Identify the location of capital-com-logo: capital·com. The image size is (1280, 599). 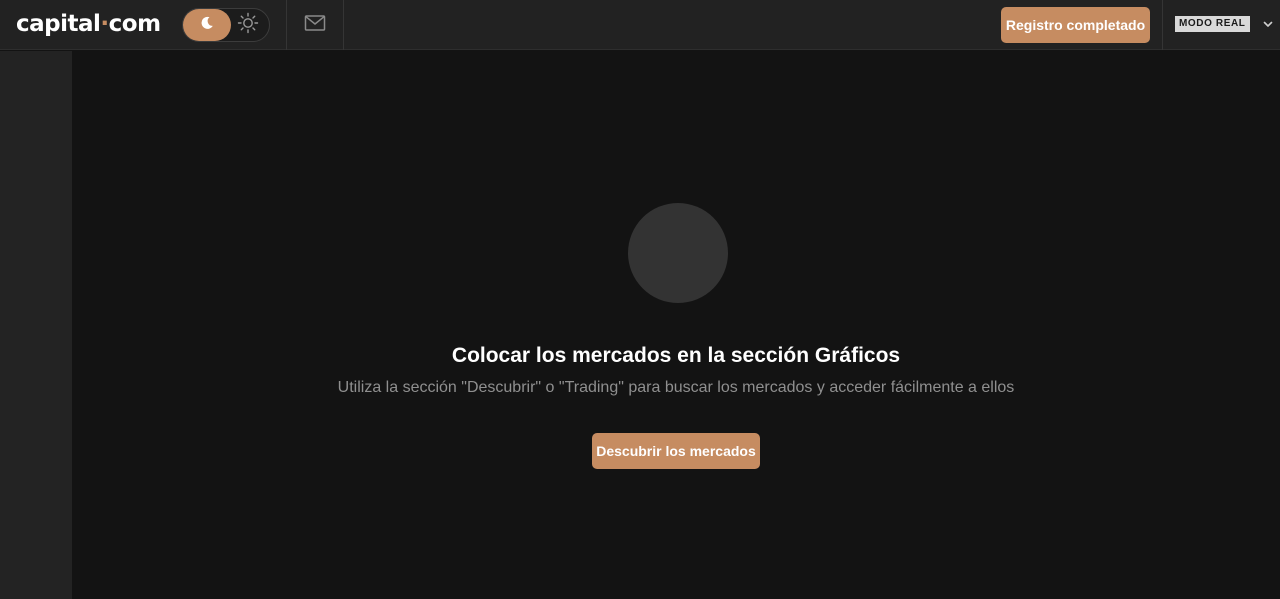
(88, 24).